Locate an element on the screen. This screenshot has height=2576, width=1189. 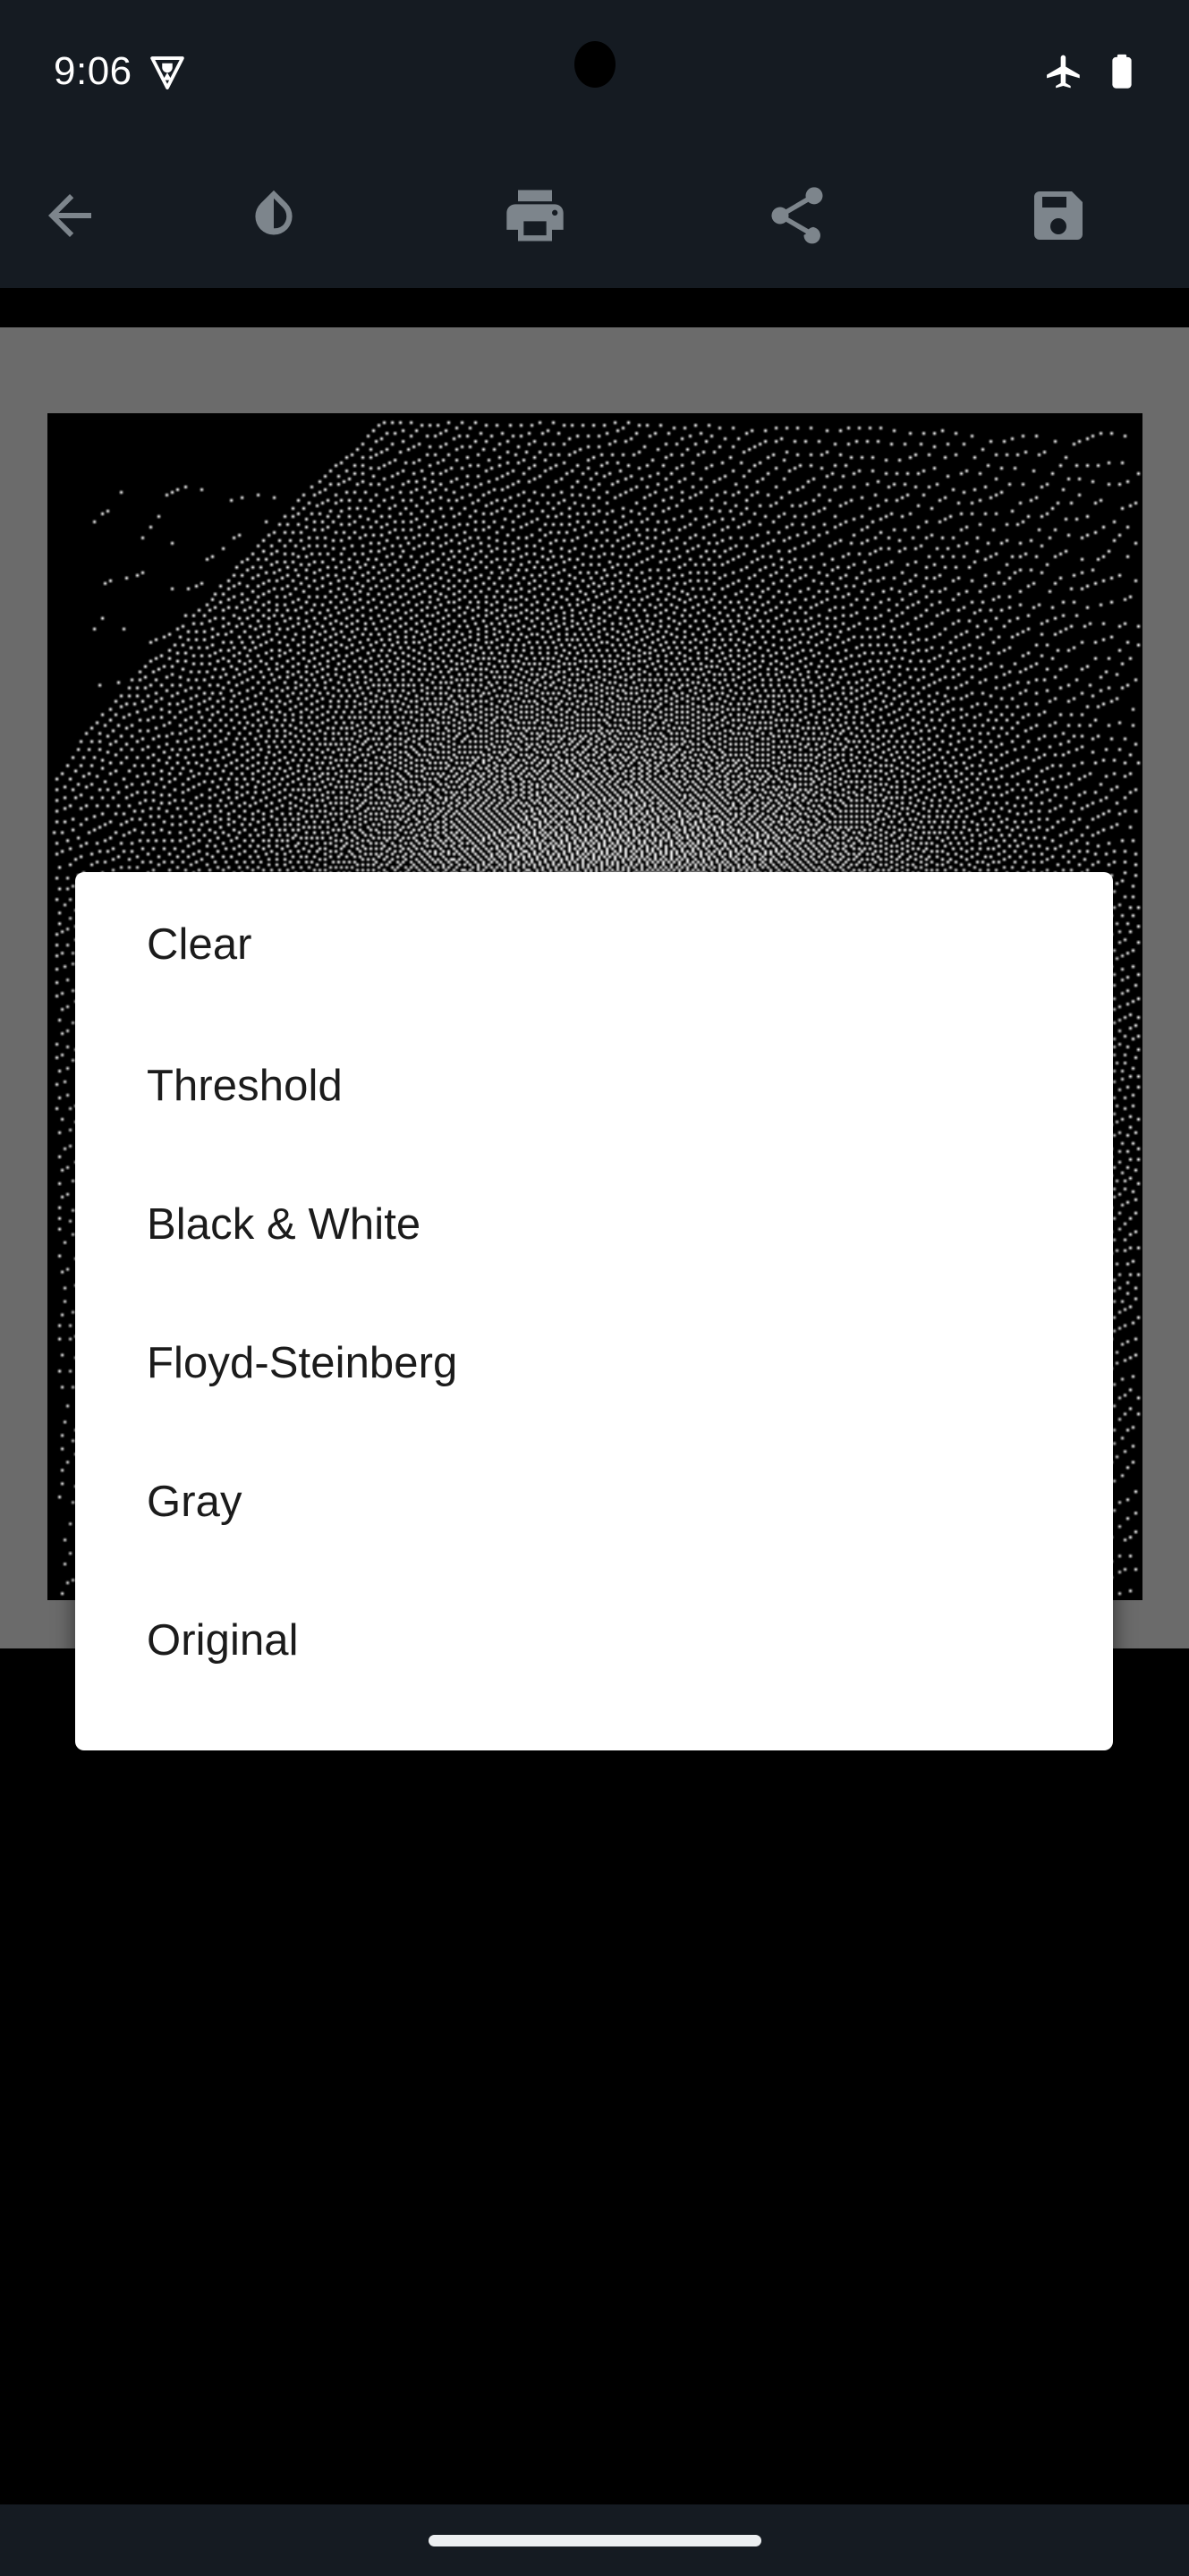
app-notification-icon is located at coordinates (167, 71).